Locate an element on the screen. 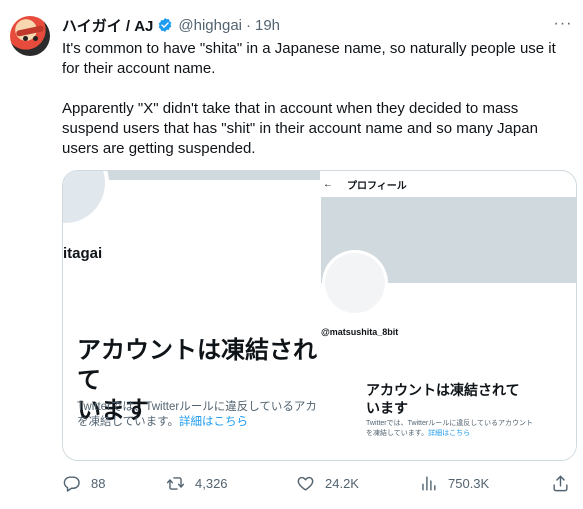  reply-count: 88 is located at coordinates (98, 483).